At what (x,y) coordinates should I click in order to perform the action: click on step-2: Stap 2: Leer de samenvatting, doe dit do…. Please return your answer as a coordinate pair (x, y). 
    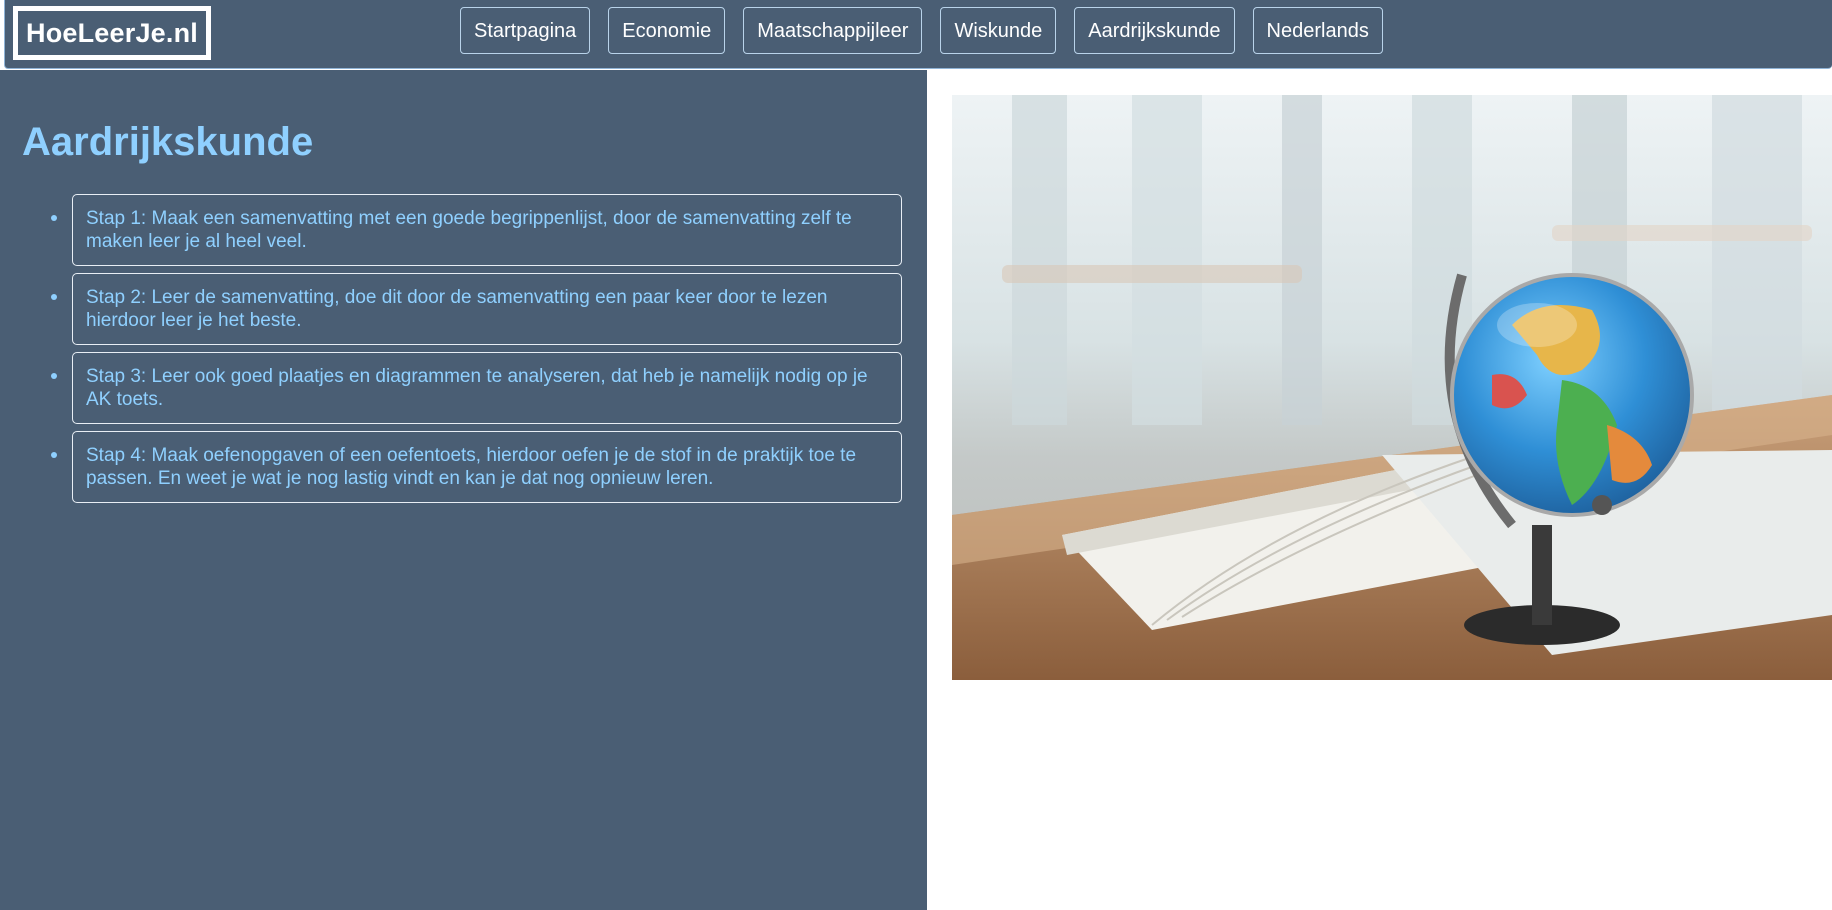
    Looking at the image, I should click on (476, 309).